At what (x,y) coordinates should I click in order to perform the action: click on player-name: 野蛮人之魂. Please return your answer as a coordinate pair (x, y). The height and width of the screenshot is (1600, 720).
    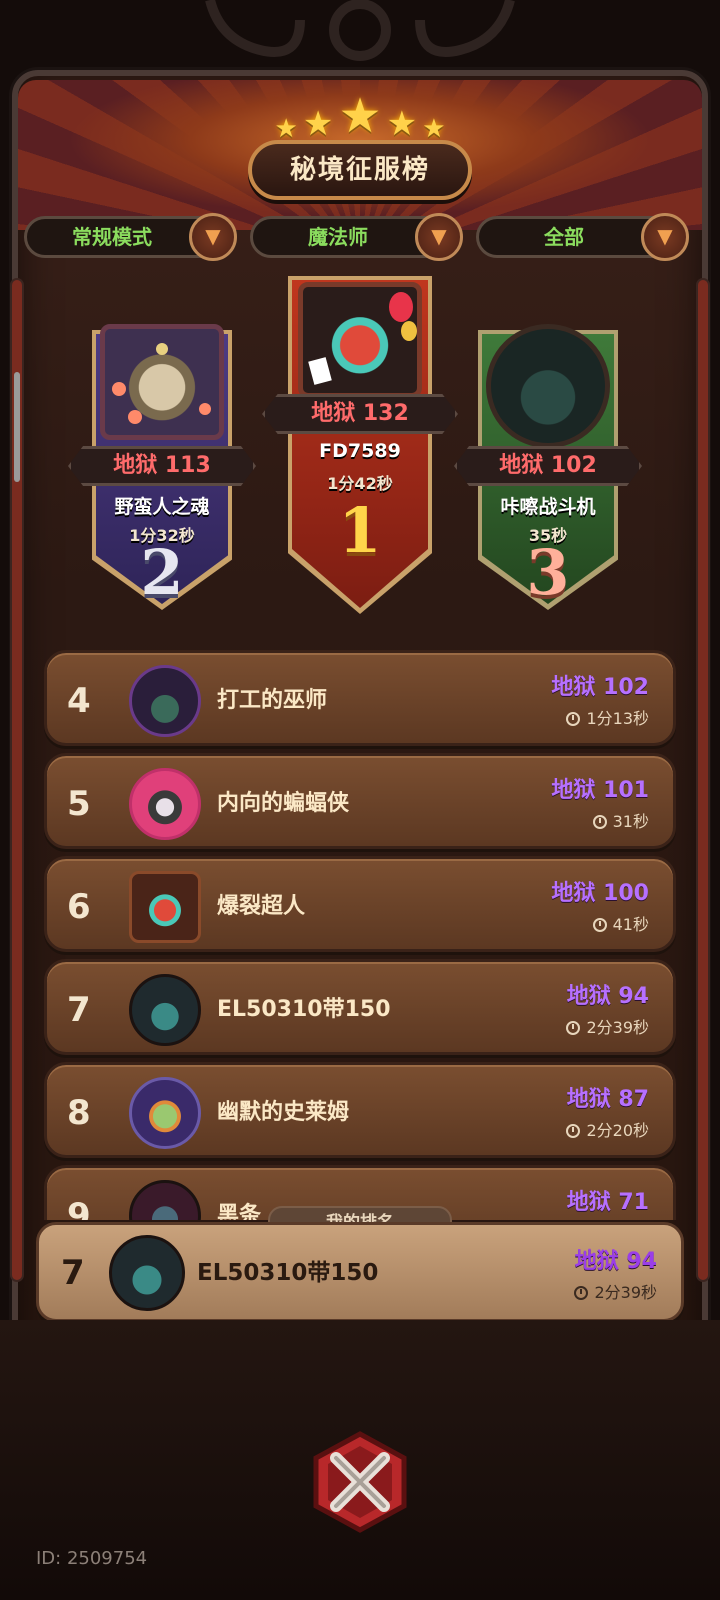
    Looking at the image, I should click on (162, 507).